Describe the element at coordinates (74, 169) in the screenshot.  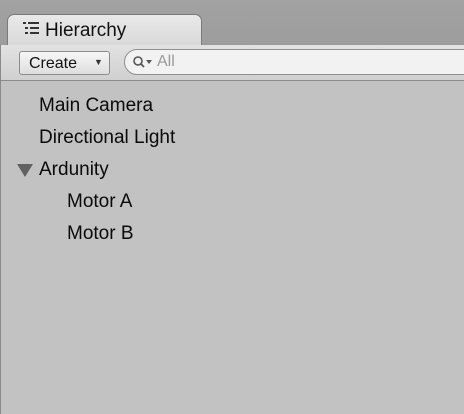
I see `list-item-label: Ardunity` at that location.